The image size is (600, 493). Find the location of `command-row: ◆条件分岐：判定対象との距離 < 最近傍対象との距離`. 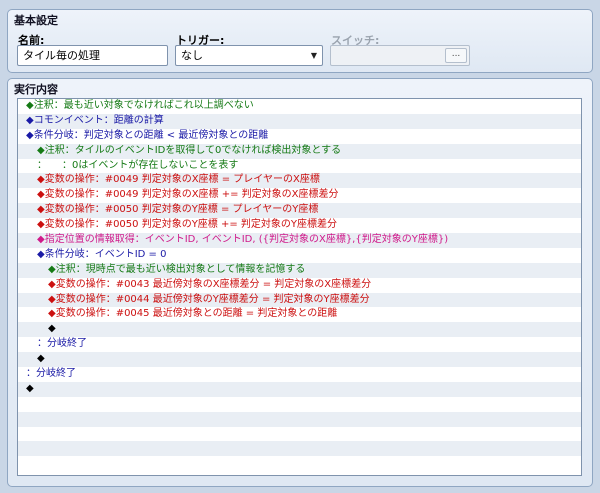

command-row: ◆条件分岐：判定対象との距離 < 最近傍対象との距離 is located at coordinates (299, 136).